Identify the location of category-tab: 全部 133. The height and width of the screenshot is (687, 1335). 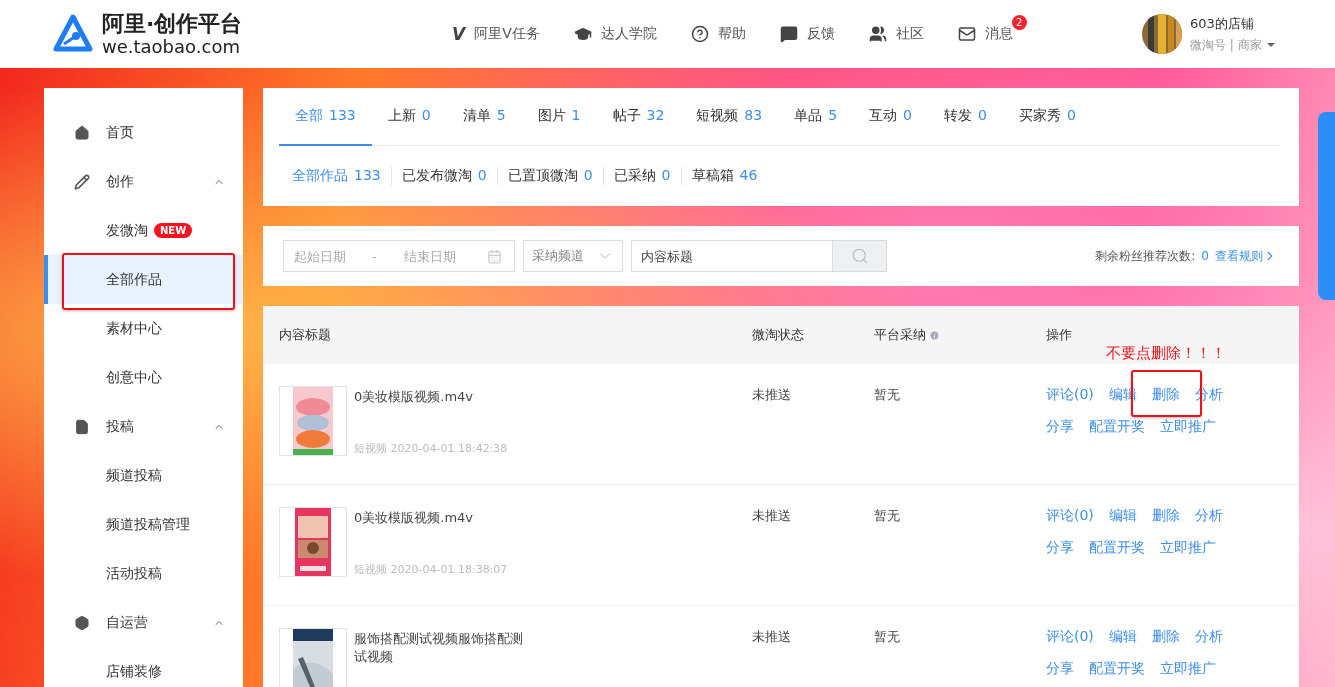
(325, 126).